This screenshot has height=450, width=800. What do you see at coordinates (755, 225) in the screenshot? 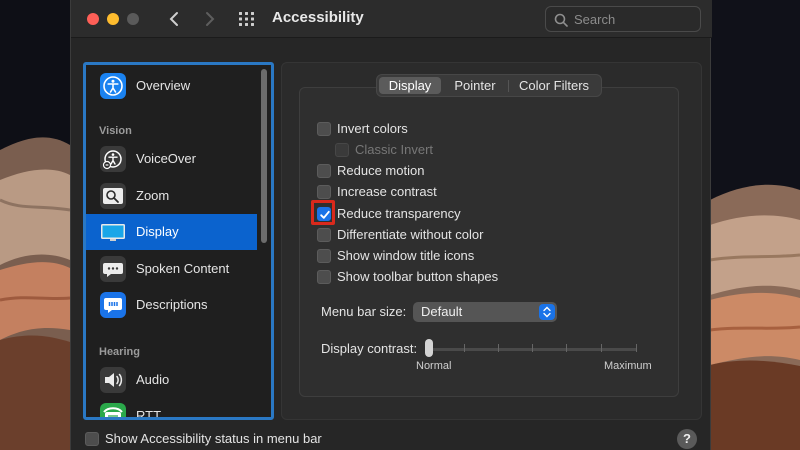
I see `desktop-wallpaper-right` at bounding box center [755, 225].